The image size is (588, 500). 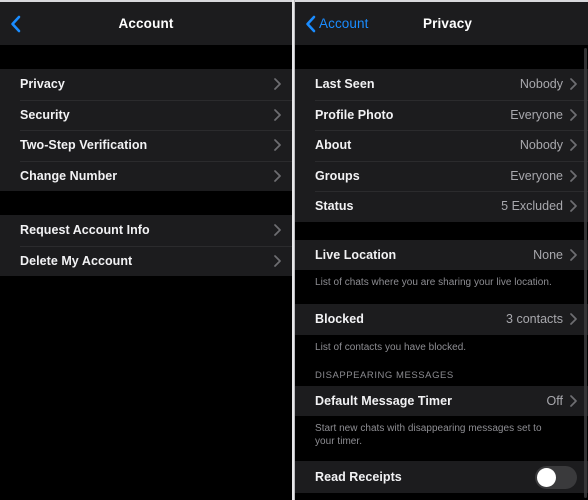 I want to click on privacy-section-default-timer: Default Message Timer Off, so click(x=441, y=401).